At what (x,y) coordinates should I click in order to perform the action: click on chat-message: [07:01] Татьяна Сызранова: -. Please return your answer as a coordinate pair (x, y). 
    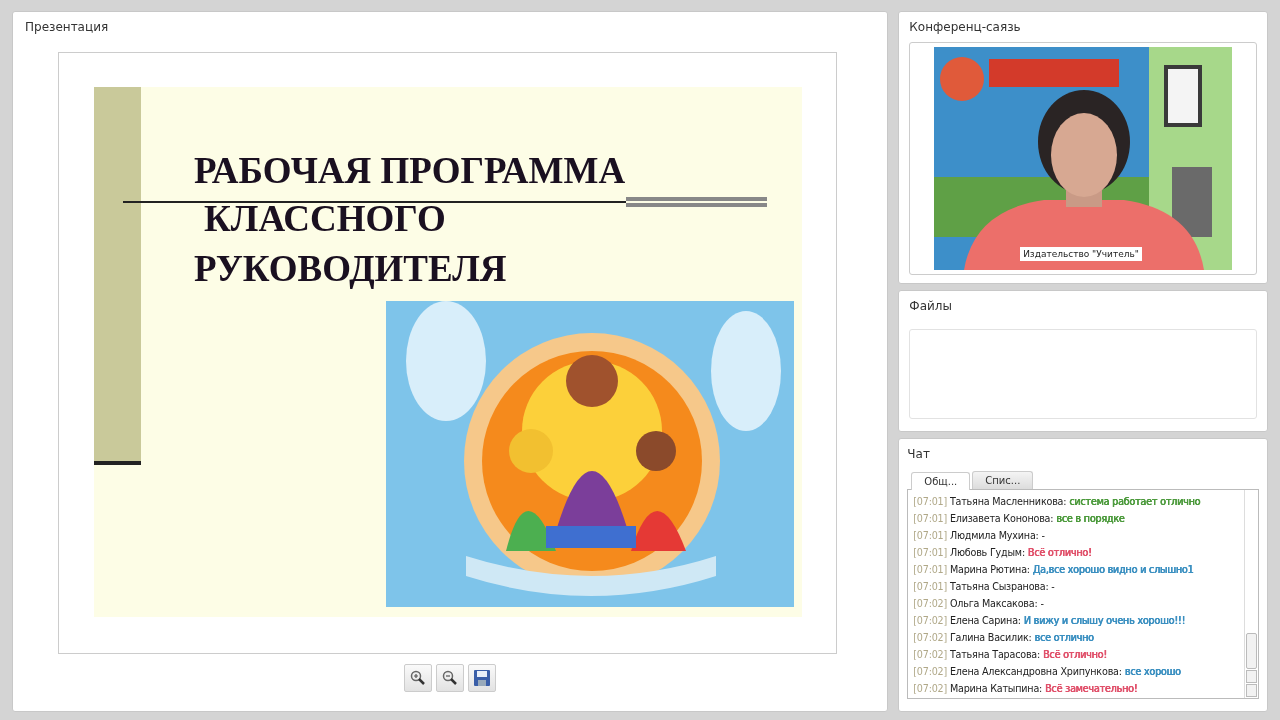
    Looking at the image, I should click on (984, 587).